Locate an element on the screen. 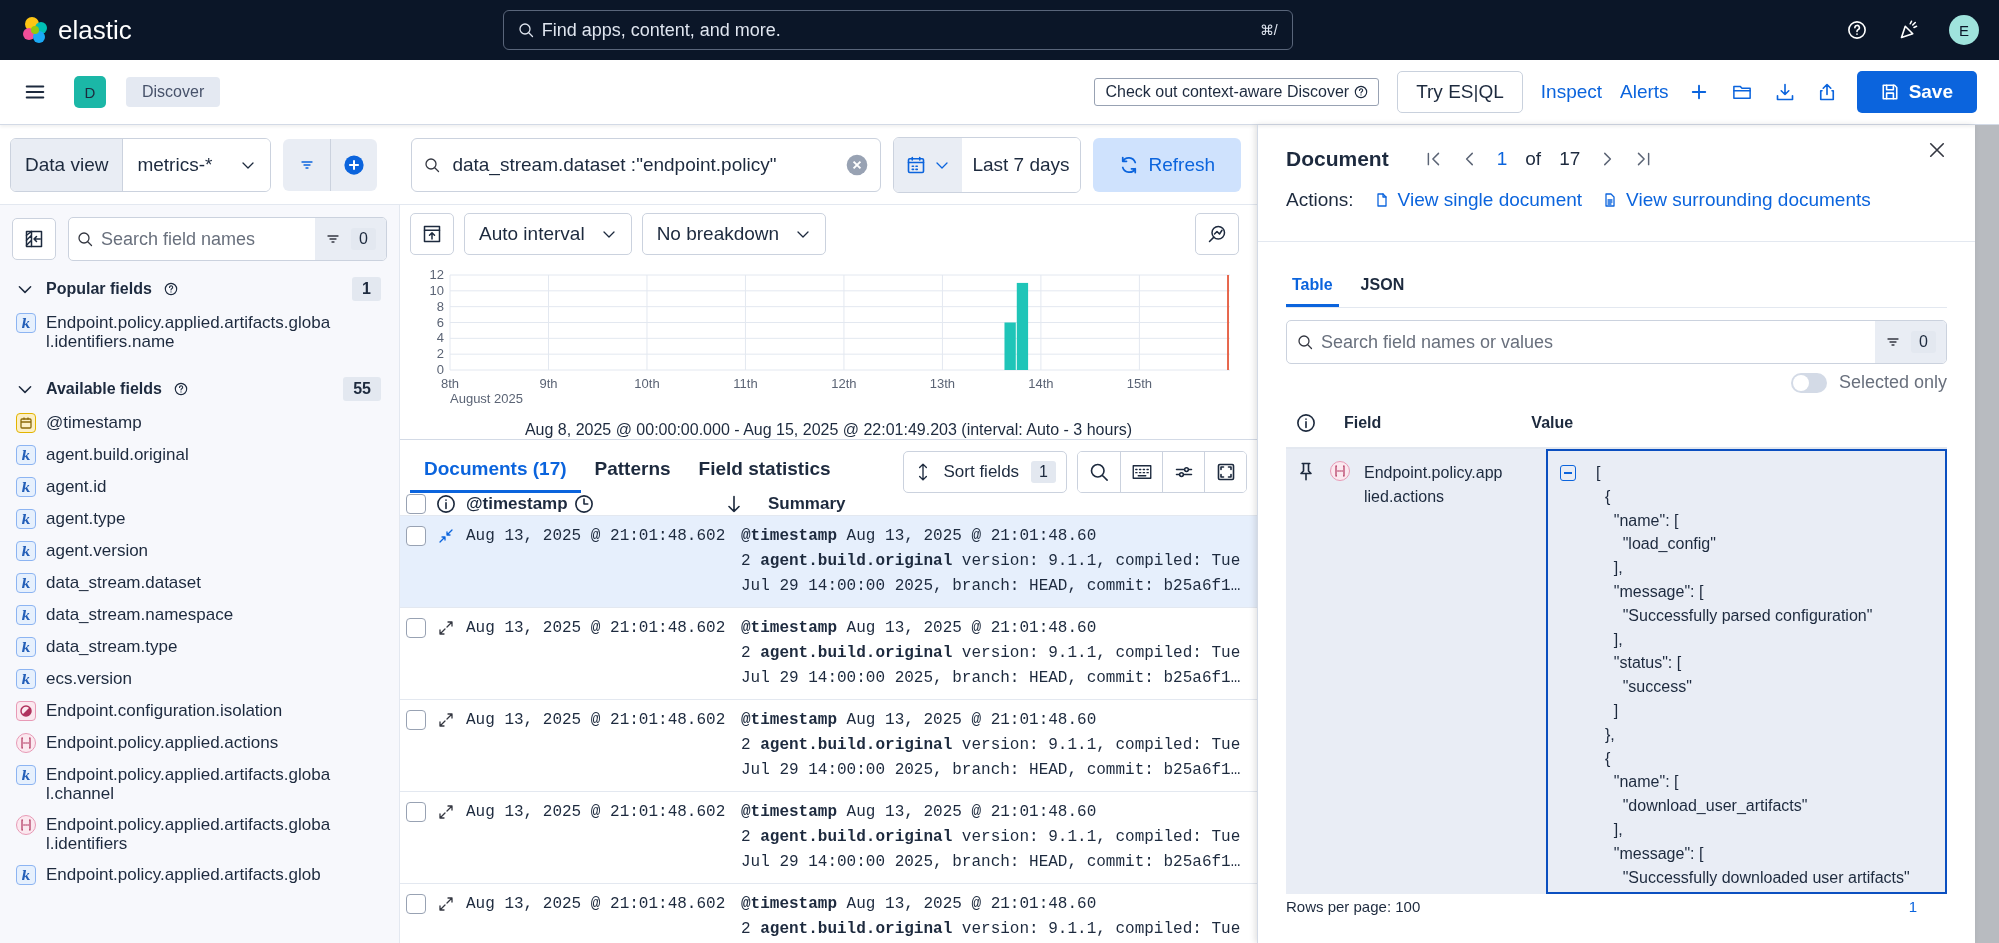  field-search-field: Search field names 0 is located at coordinates (227, 239).